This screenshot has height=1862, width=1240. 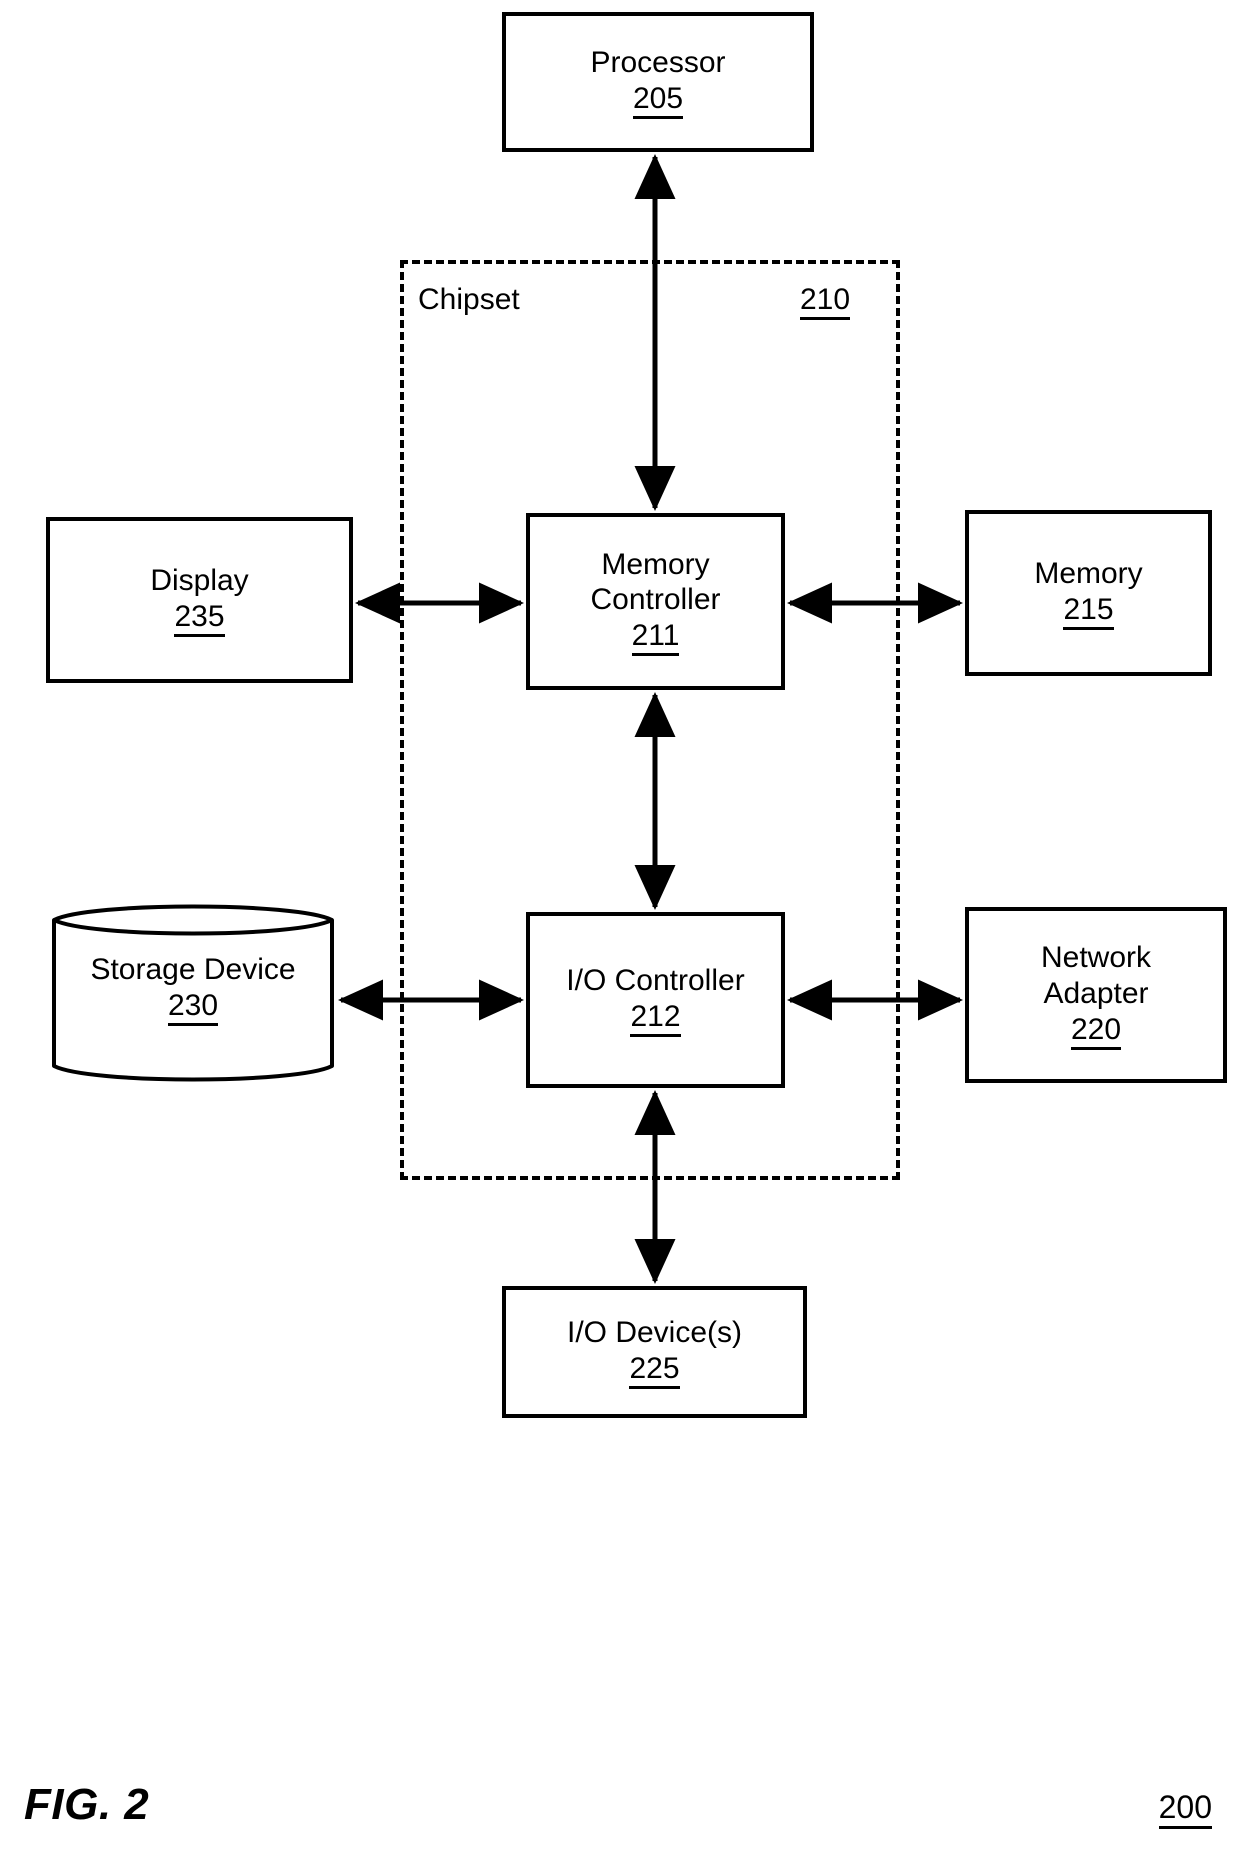 What do you see at coordinates (469, 299) in the screenshot?
I see `chipset-label: Chipset` at bounding box center [469, 299].